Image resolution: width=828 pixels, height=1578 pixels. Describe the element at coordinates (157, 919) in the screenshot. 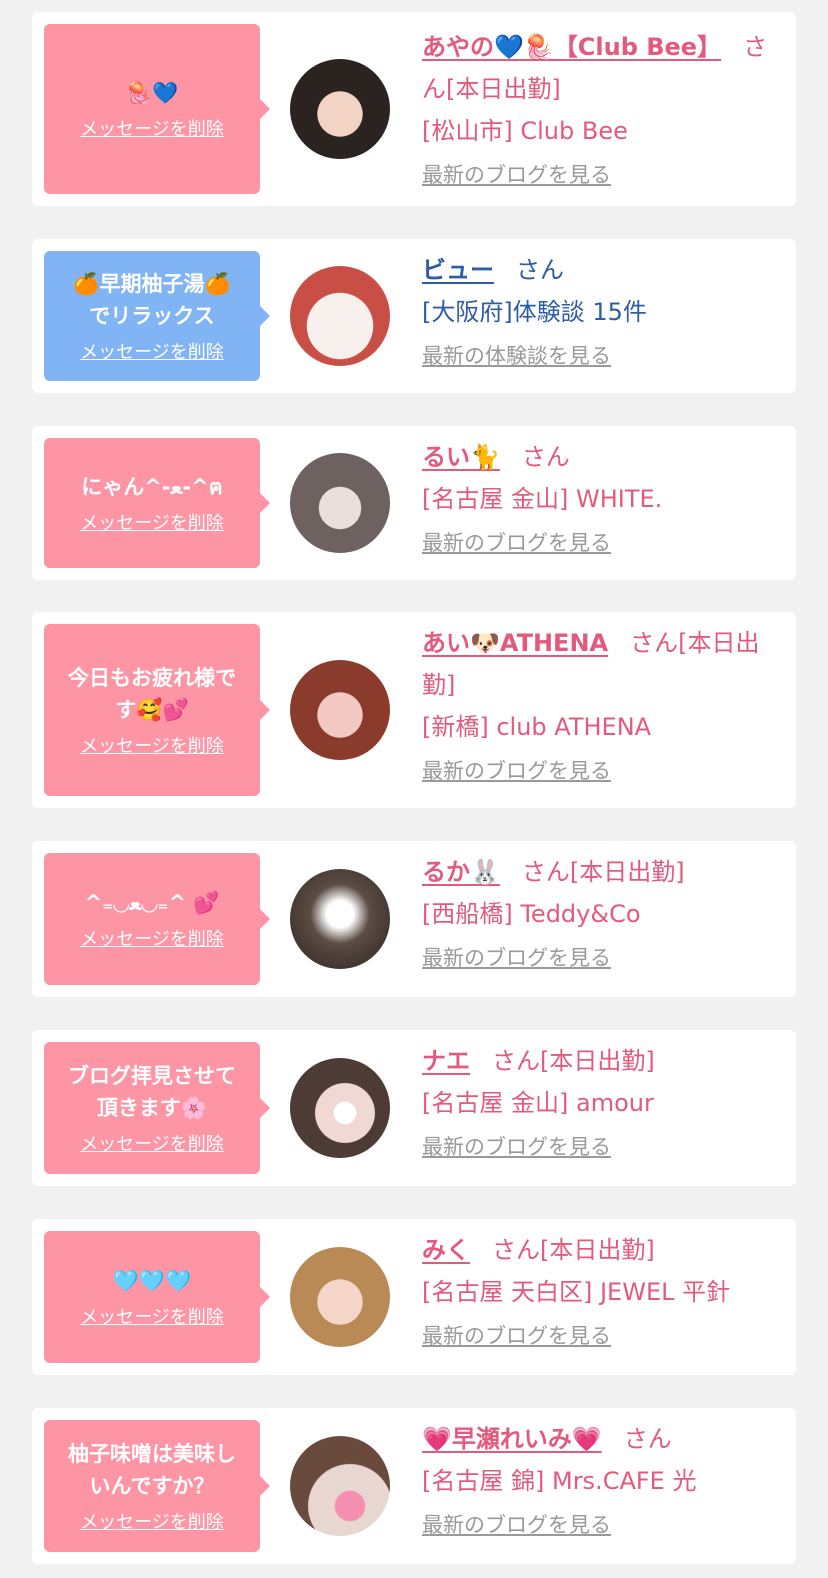

I see `message-bubble: ^₌◡ﻌ◡₌^ 💕 メッセージを削除` at that location.